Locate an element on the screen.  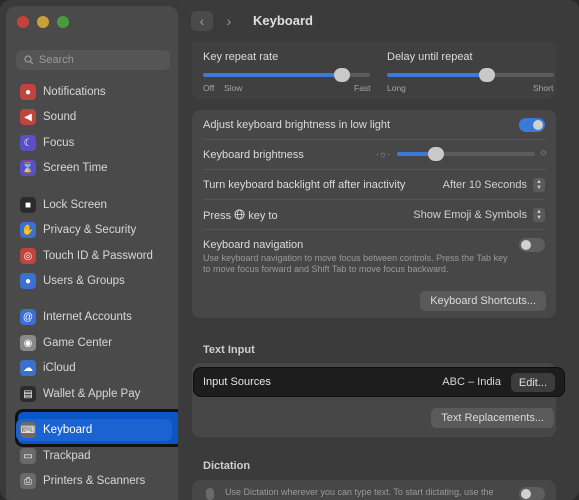
delay-long-label: Long is located at coordinates (396, 88).